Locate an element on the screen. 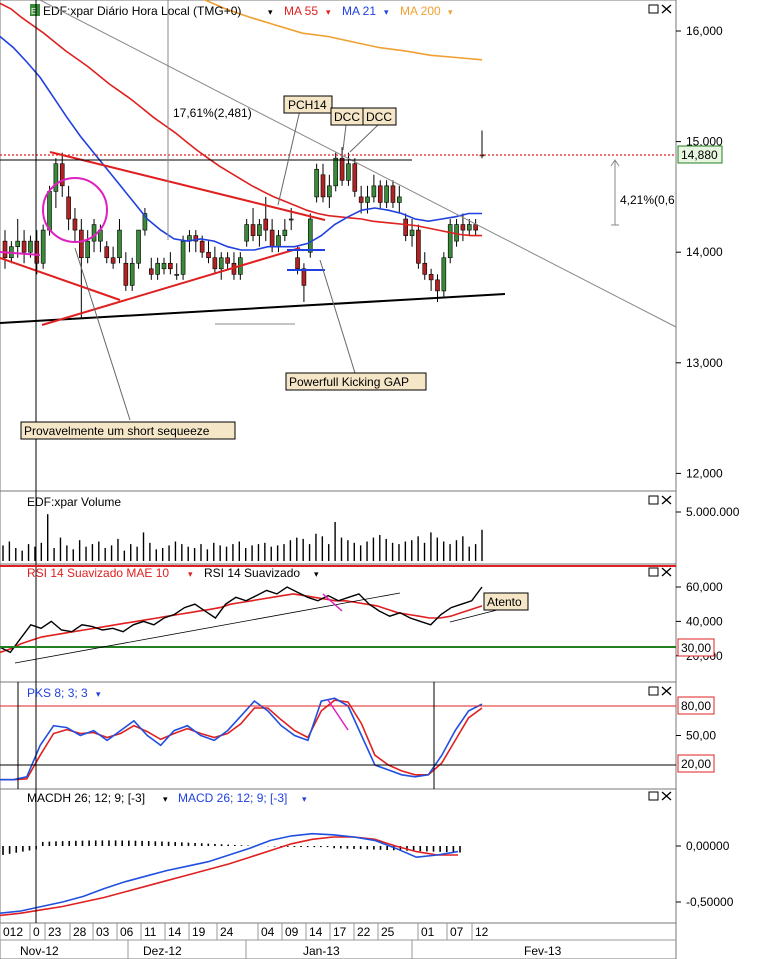 This screenshot has width=777, height=959. ma55-dropdown-icon: ▾ is located at coordinates (328, 12).